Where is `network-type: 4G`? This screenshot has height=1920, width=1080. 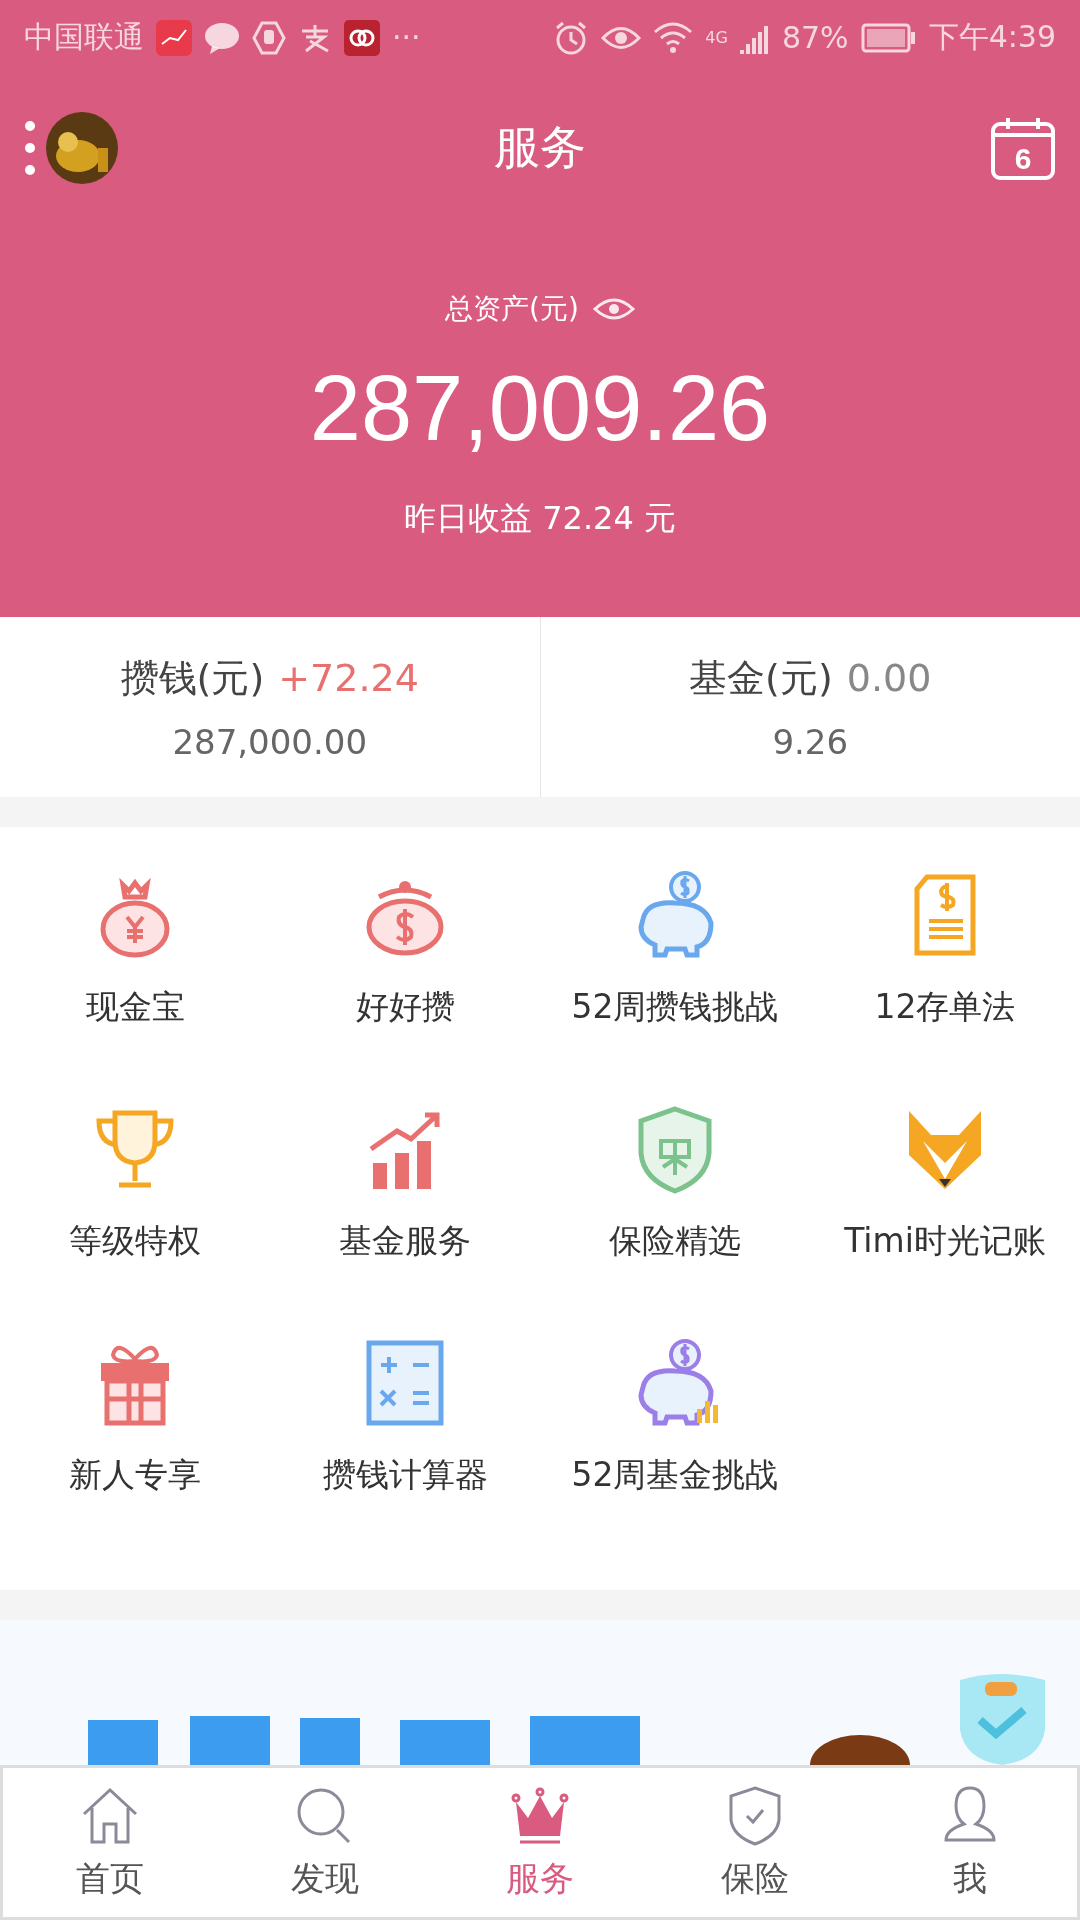
network-type: 4G is located at coordinates (716, 37).